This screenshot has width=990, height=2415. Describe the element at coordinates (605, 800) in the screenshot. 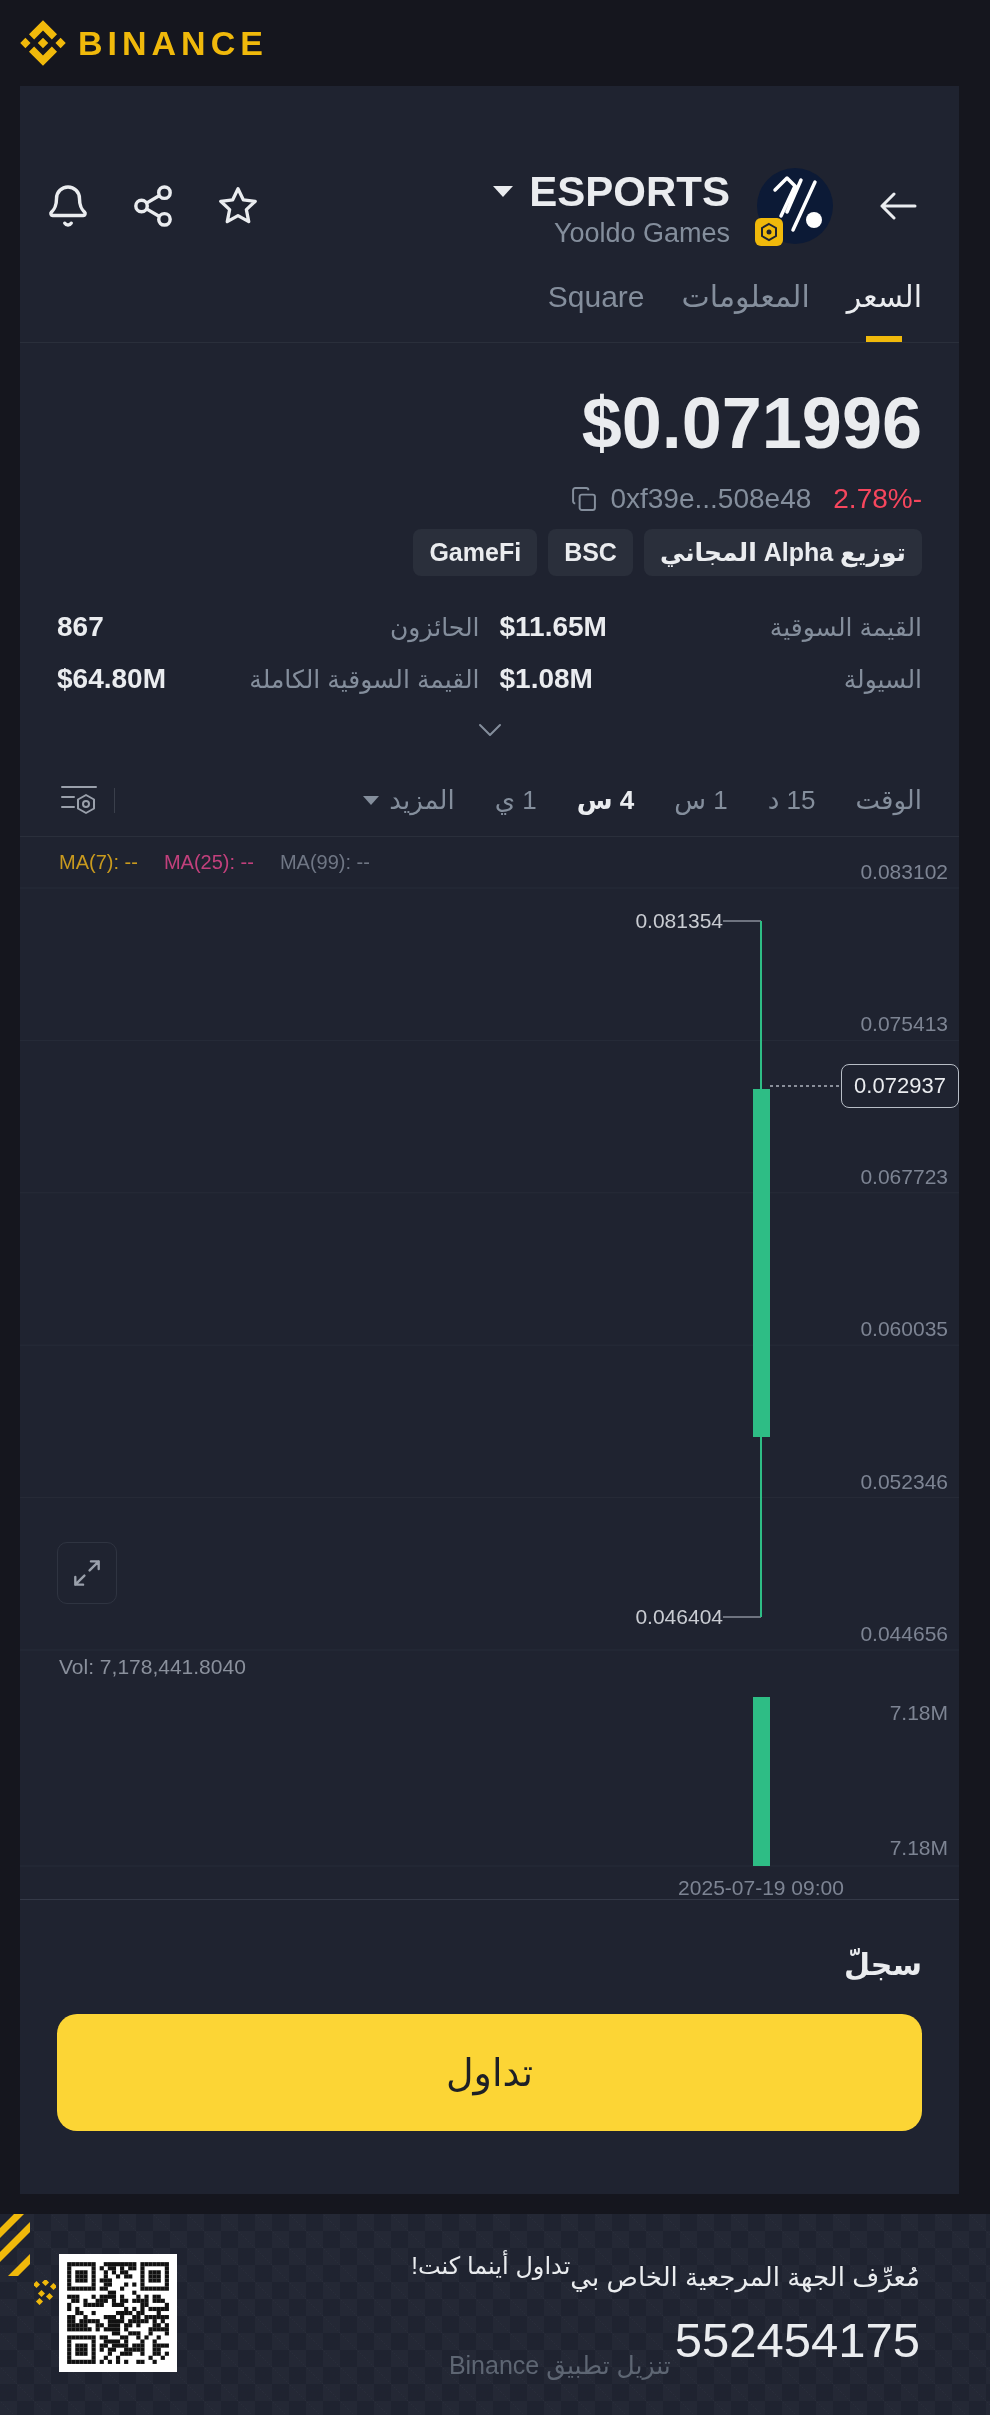

I see `timeframe-option: 4 س` at that location.